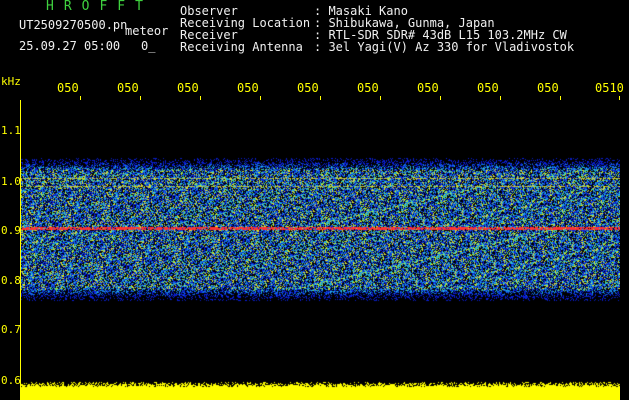  I want to click on y-tick-label: 0.9, so click(11, 230).